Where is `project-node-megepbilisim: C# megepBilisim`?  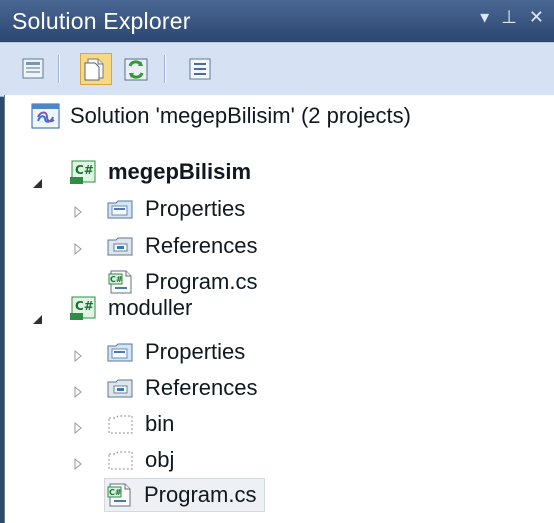 project-node-megepbilisim: C# megepBilisim is located at coordinates (160, 172).